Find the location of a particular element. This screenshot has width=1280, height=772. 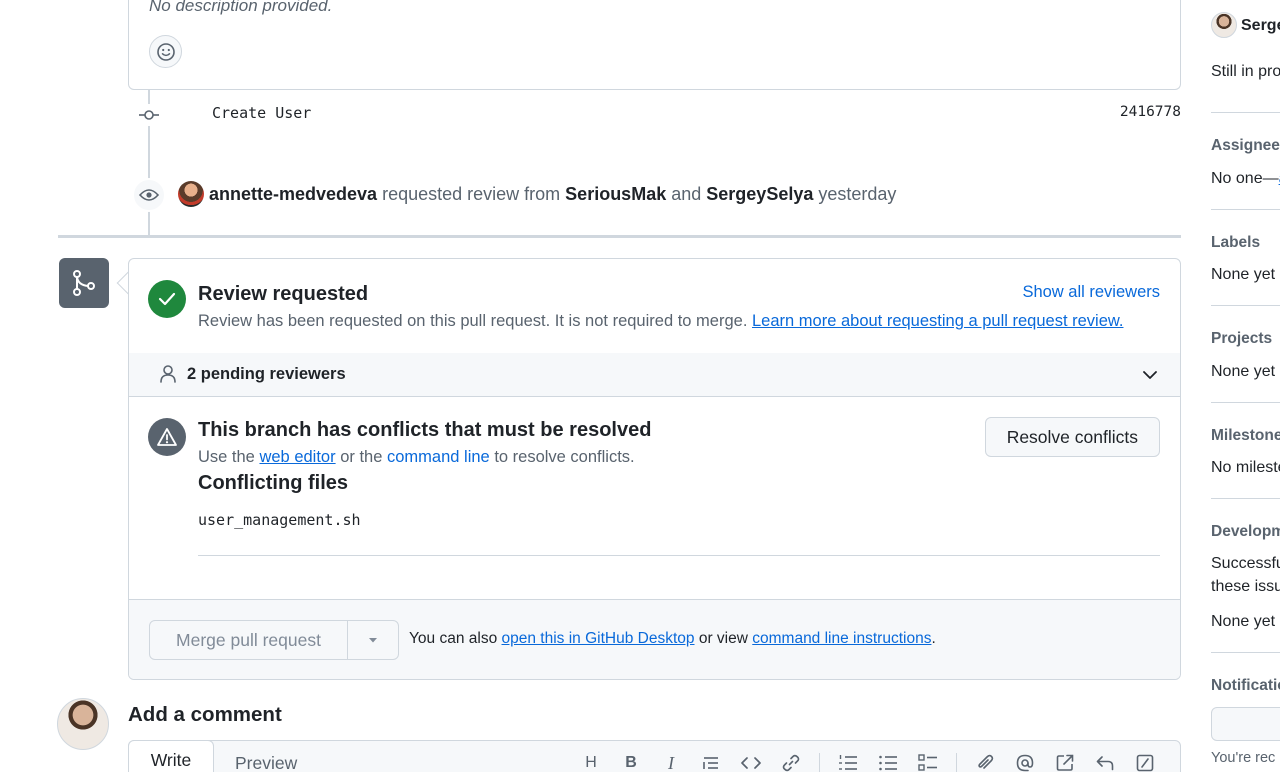

sidebar-assignees-value: No one—a is located at coordinates (1245, 179).